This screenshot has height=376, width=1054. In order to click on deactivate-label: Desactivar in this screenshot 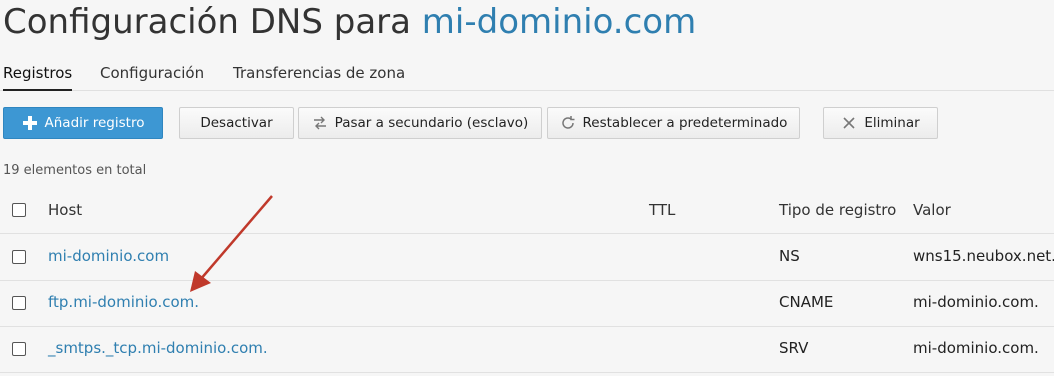, I will do `click(236, 123)`.